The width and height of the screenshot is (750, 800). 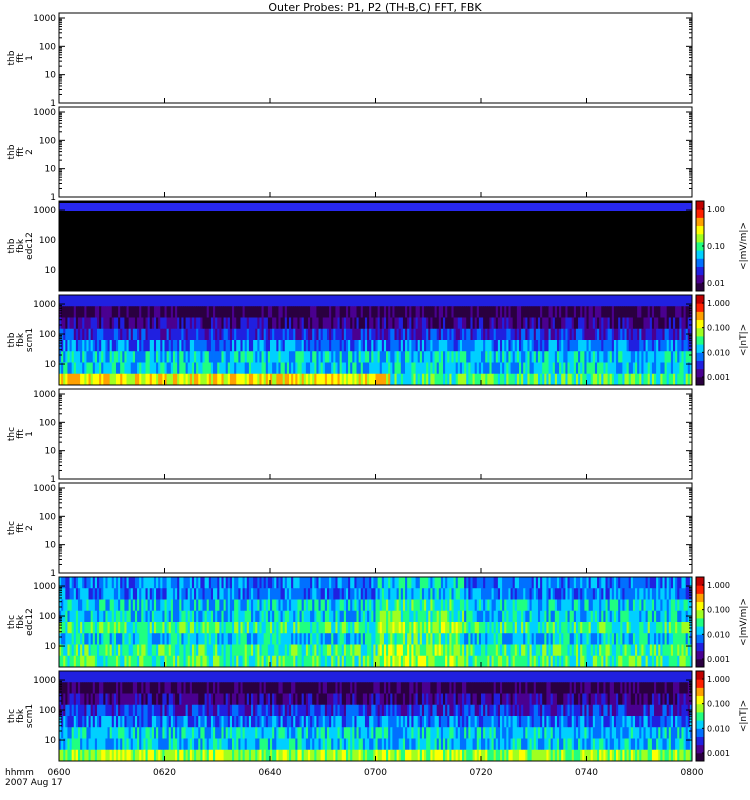 What do you see at coordinates (21, 151) in the screenshot?
I see `y-axis-label: thbfft2` at bounding box center [21, 151].